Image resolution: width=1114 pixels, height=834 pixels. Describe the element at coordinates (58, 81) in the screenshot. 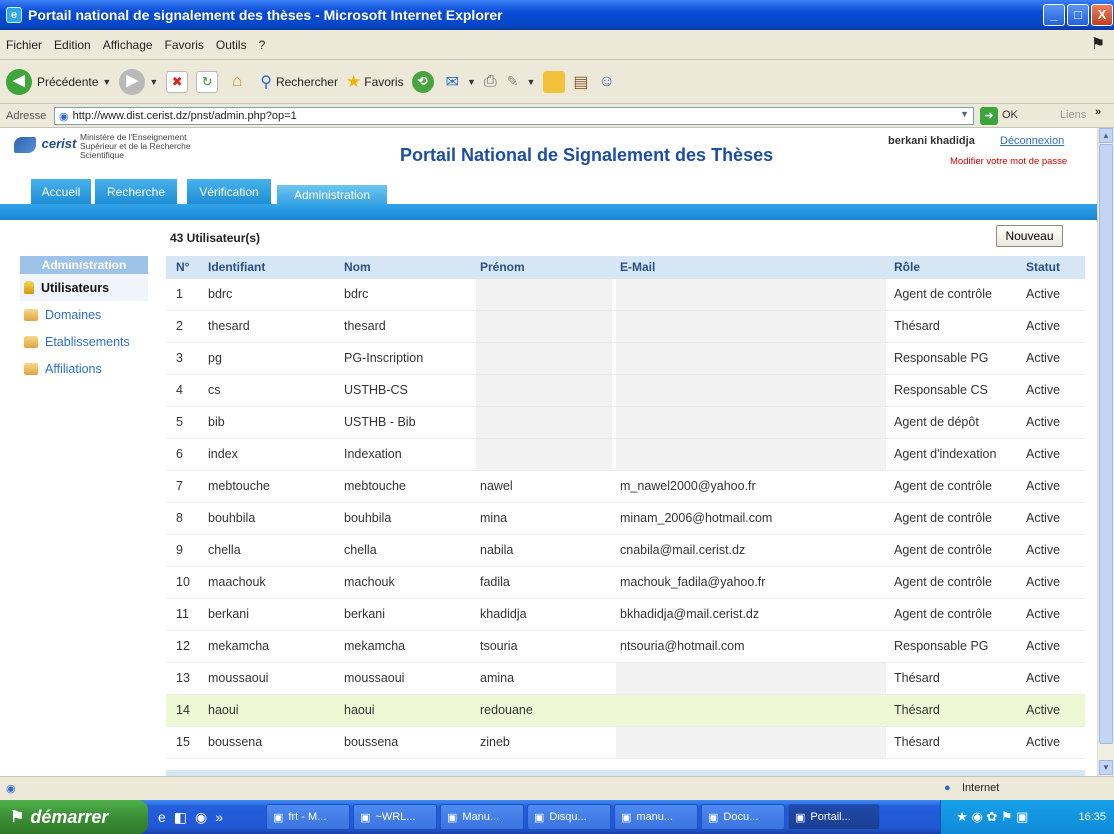

I see `back-button: ◀ Précédente ▼` at that location.